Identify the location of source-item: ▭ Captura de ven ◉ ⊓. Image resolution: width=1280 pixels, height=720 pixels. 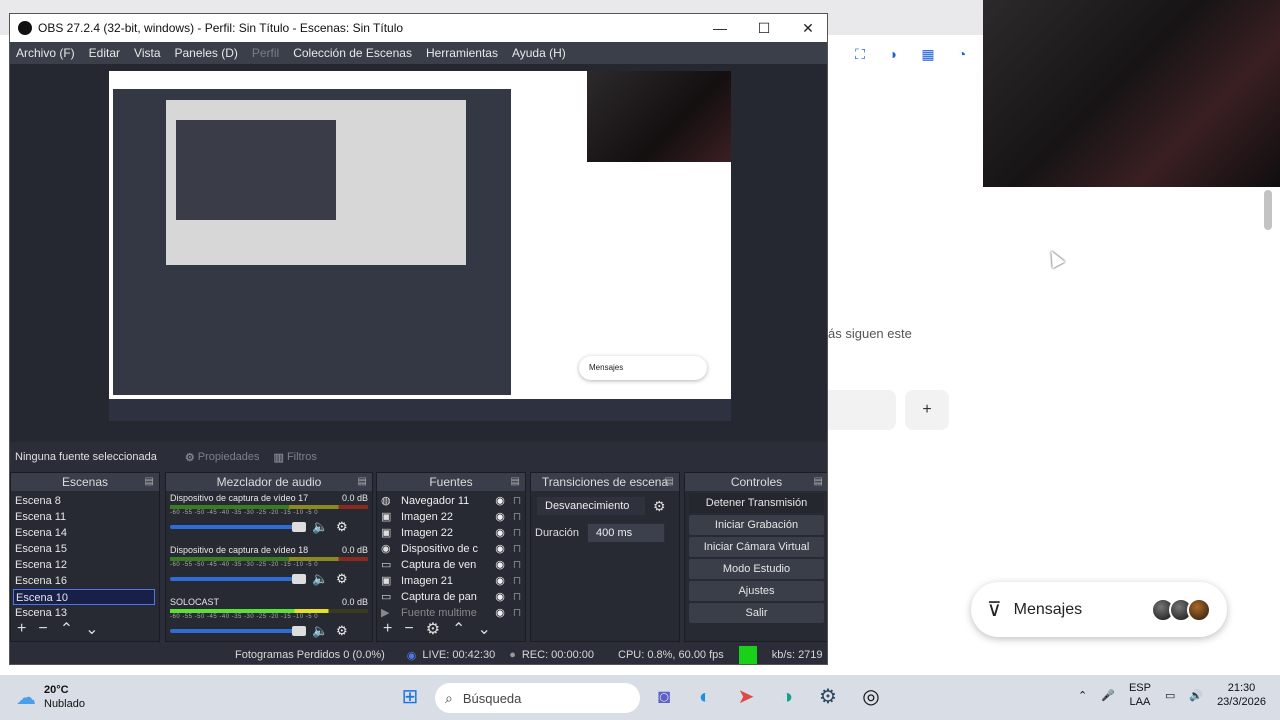
(451, 565).